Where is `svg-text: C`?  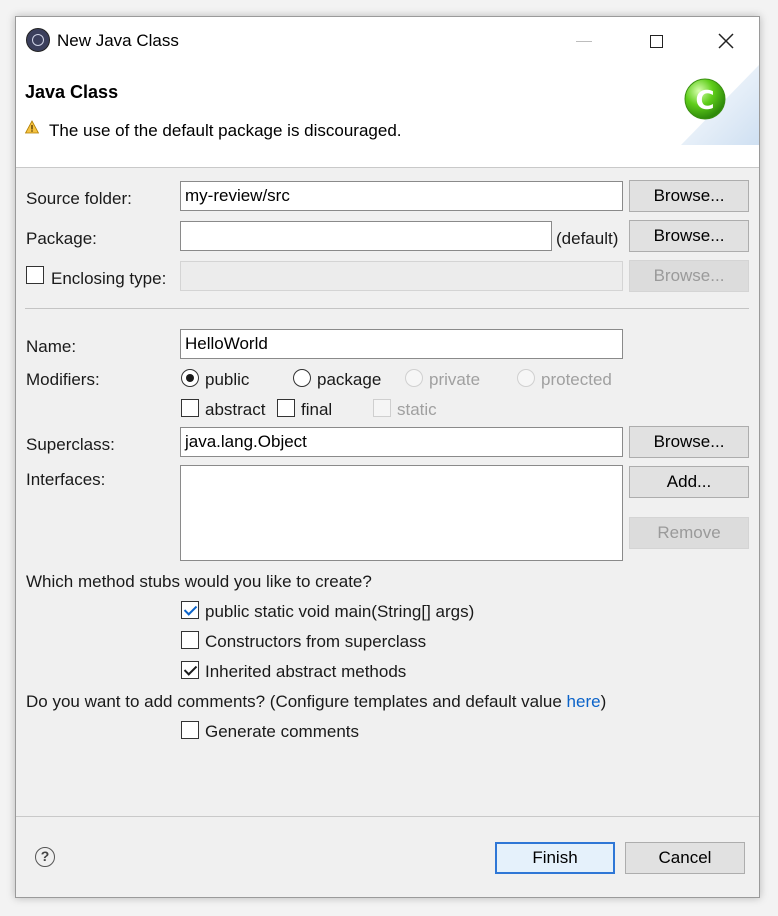
svg-text: C is located at coordinates (704, 101).